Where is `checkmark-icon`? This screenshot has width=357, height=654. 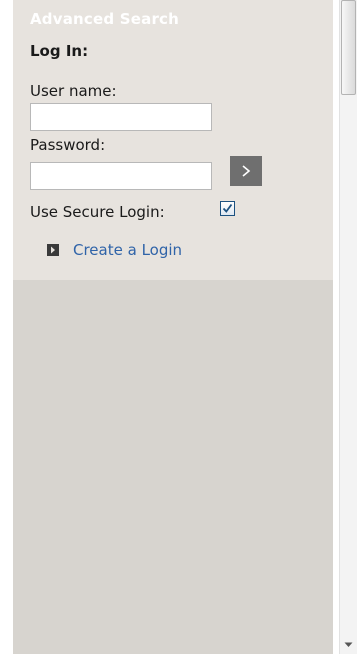
checkmark-icon is located at coordinates (227, 208).